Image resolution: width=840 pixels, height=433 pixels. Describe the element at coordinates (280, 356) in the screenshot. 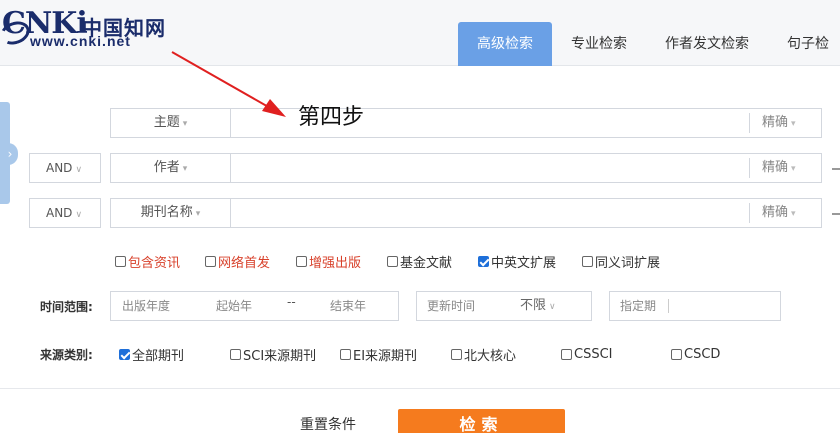

I see `source-label: SCI来源期刊` at that location.